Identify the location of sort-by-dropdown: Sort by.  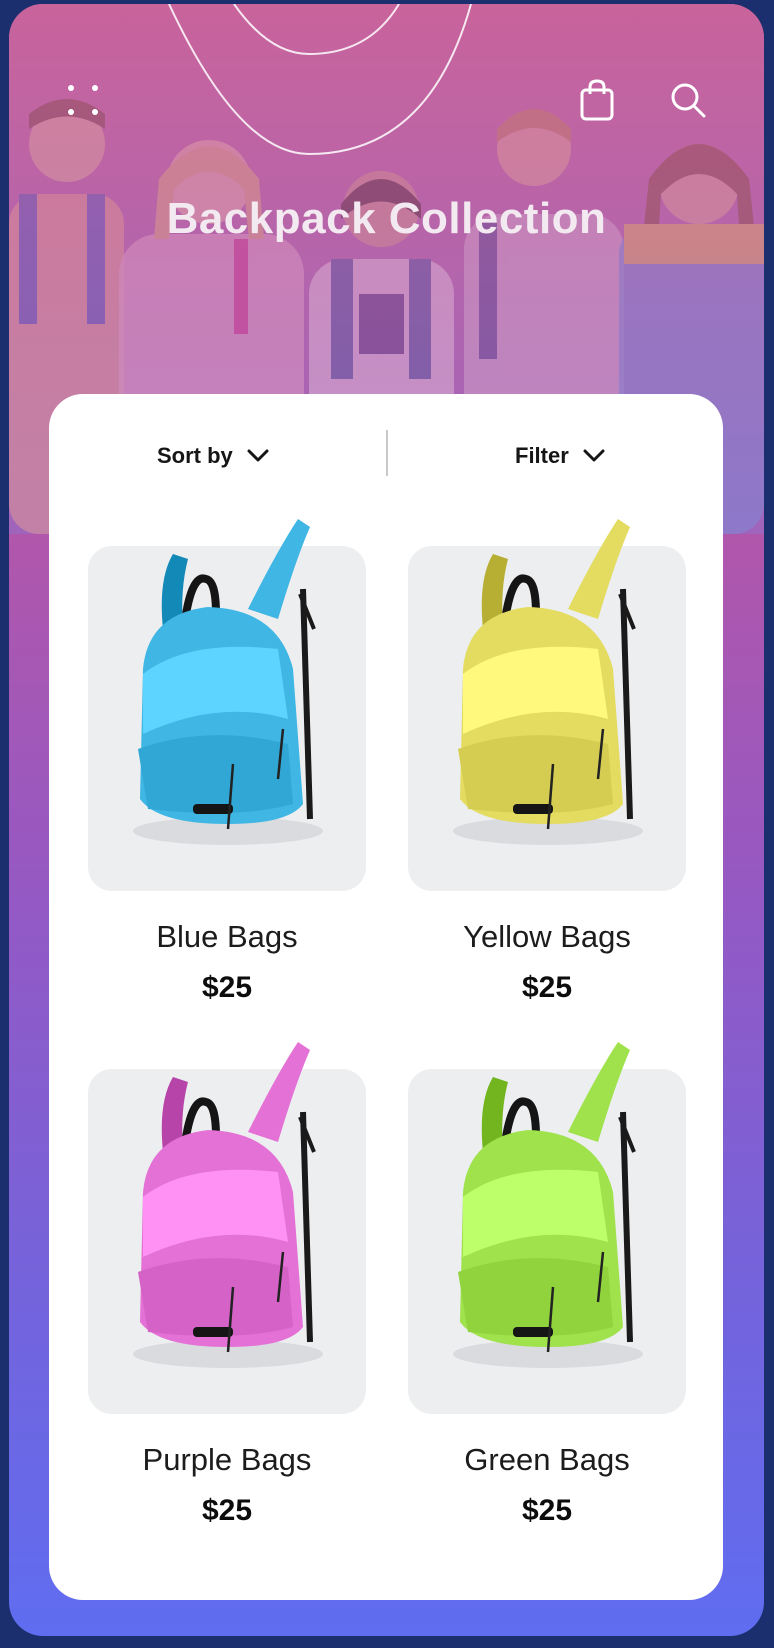
(213, 456).